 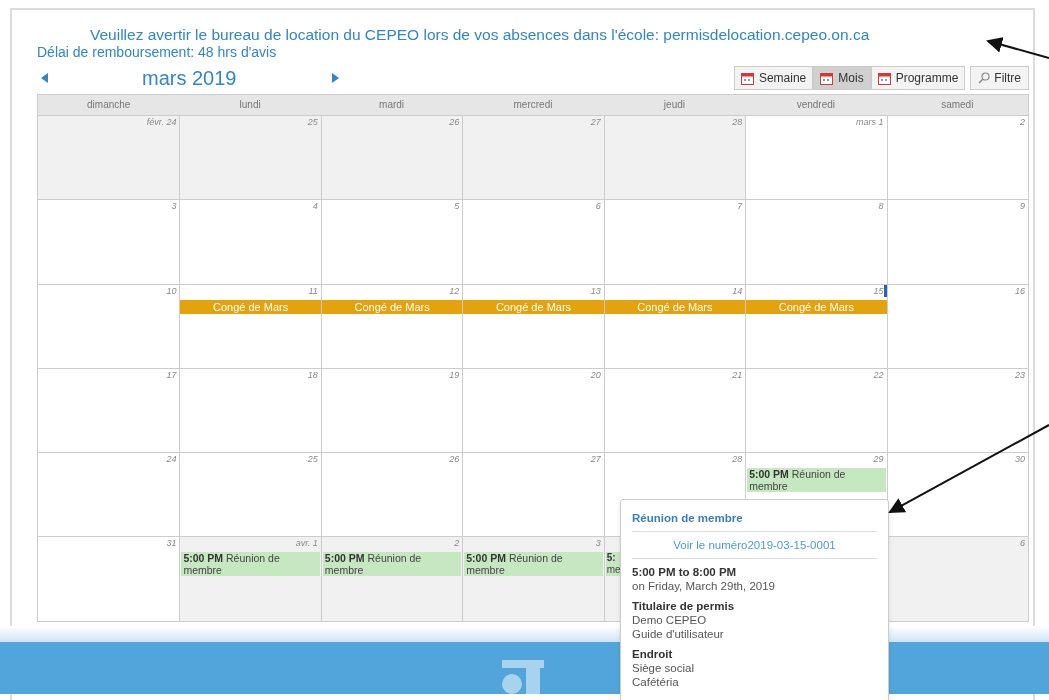 What do you see at coordinates (704, 586) in the screenshot?
I see `event-date: on Friday, March 29th, 2019` at bounding box center [704, 586].